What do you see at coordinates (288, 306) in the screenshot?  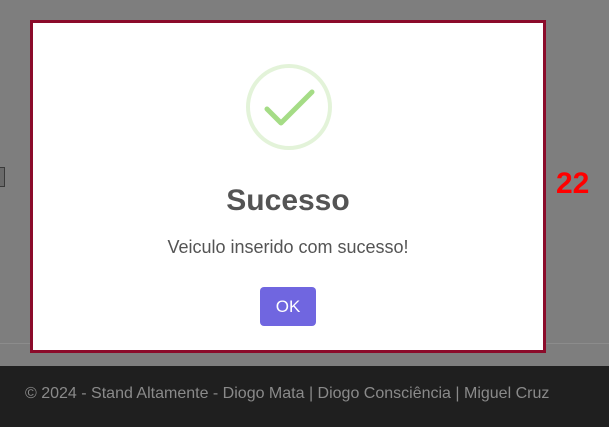 I see `ok-button: OK` at bounding box center [288, 306].